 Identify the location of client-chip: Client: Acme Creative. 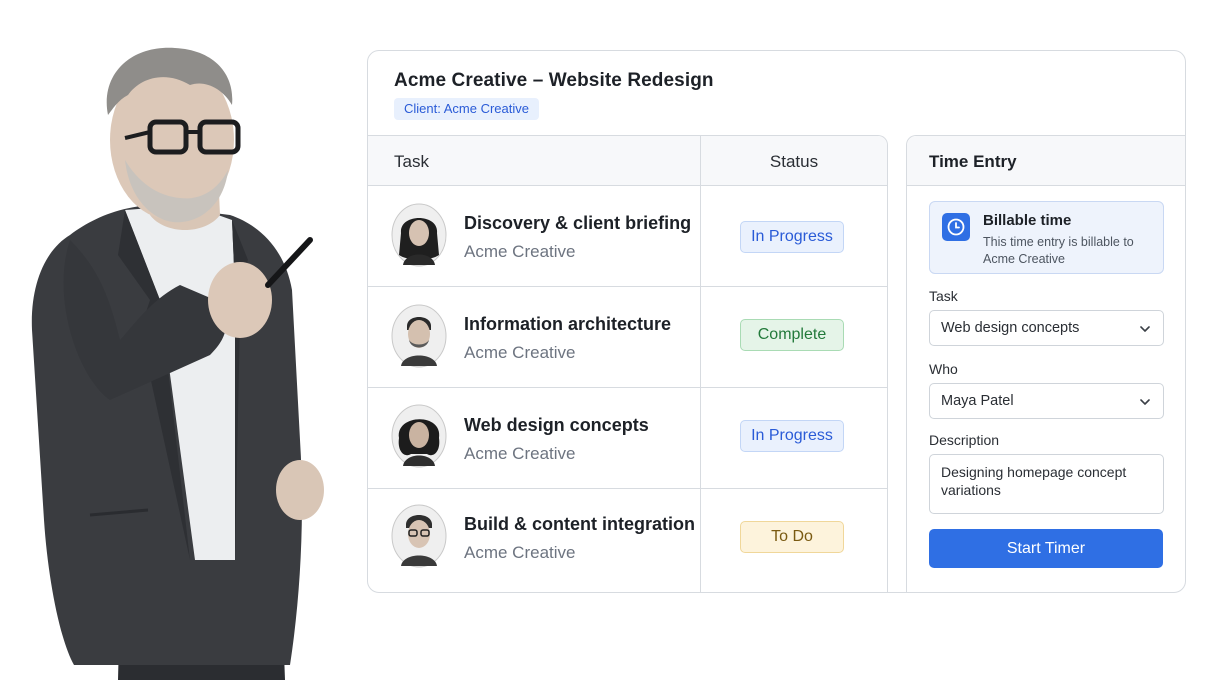
(466, 109).